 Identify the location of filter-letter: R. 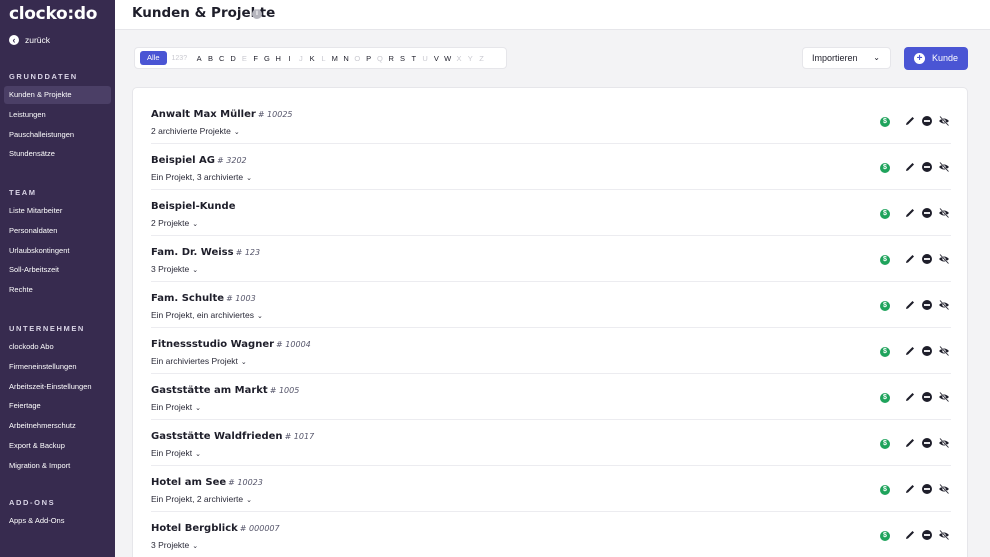
(391, 58).